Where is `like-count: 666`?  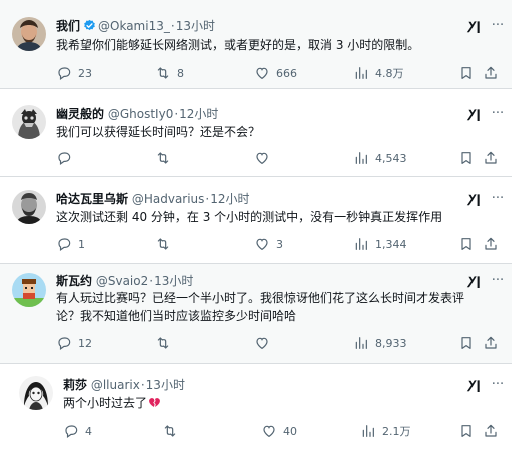 like-count: 666 is located at coordinates (286, 73).